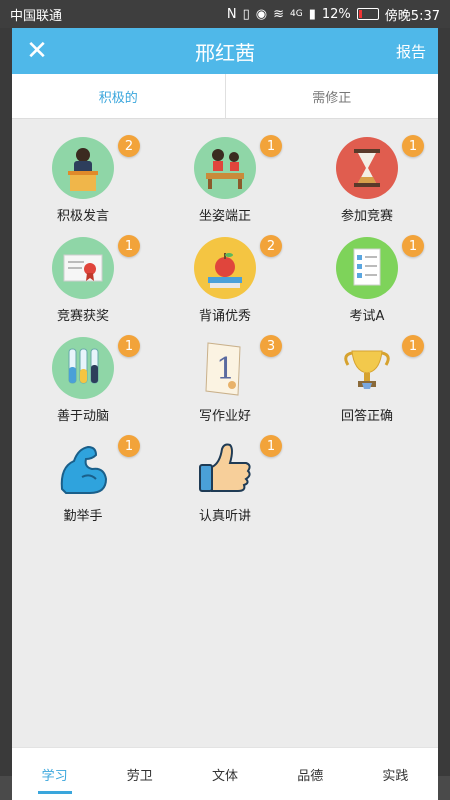  What do you see at coordinates (367, 14) in the screenshot?
I see `battery-icon` at bounding box center [367, 14].